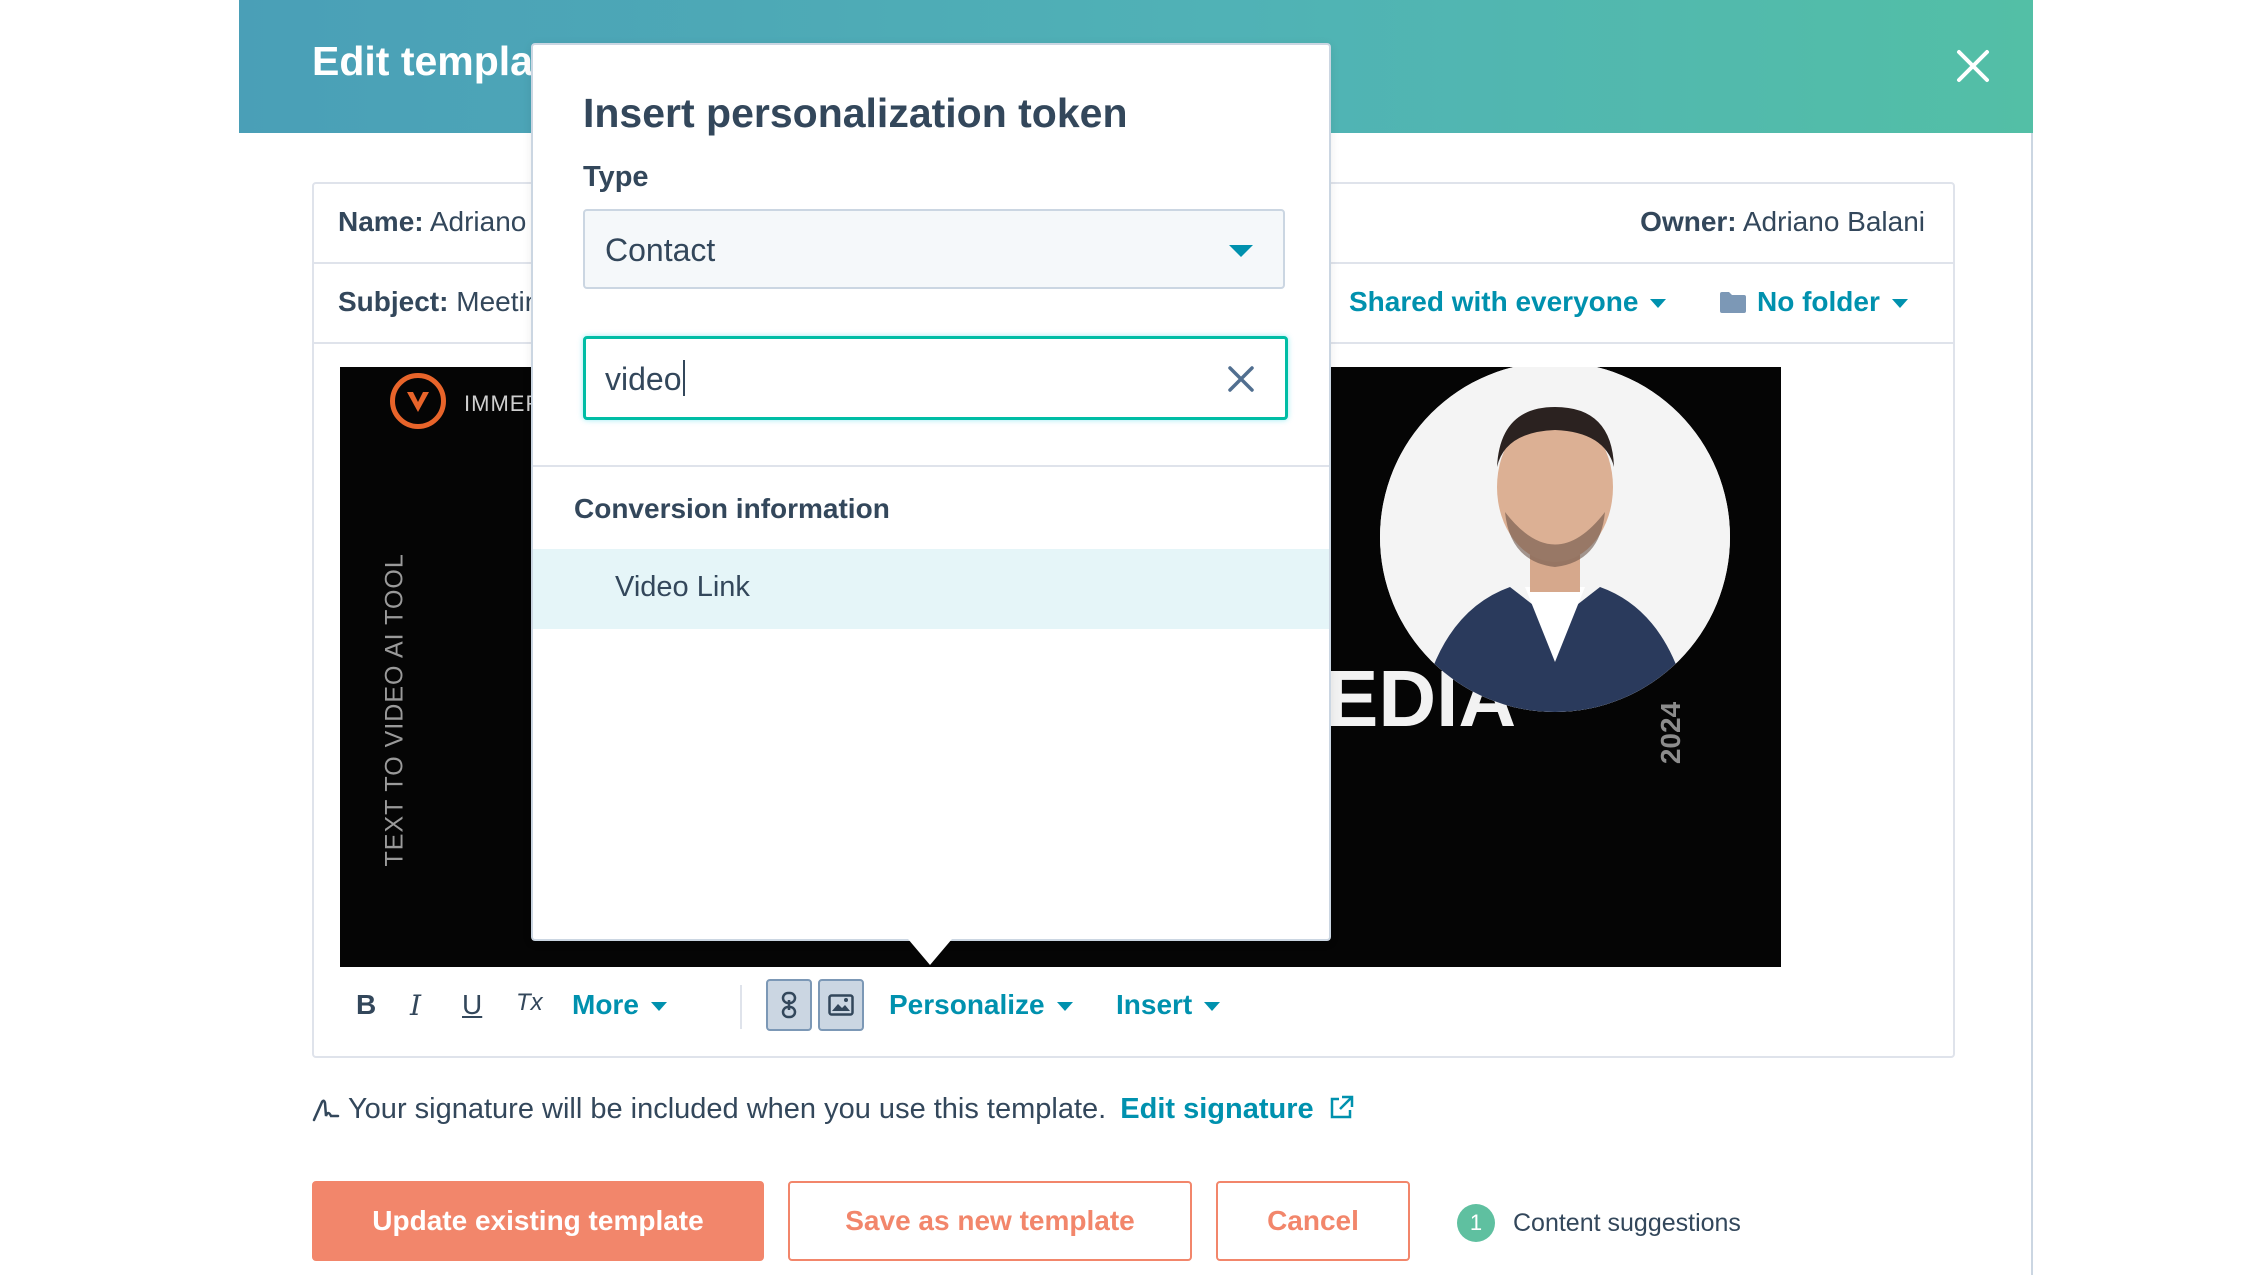 The height and width of the screenshot is (1275, 2268). I want to click on search-value-wrap: video, so click(645, 379).